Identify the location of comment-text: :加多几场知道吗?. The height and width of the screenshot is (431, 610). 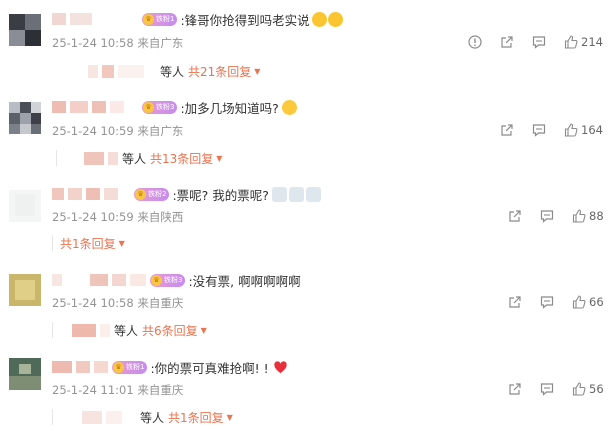
(229, 108).